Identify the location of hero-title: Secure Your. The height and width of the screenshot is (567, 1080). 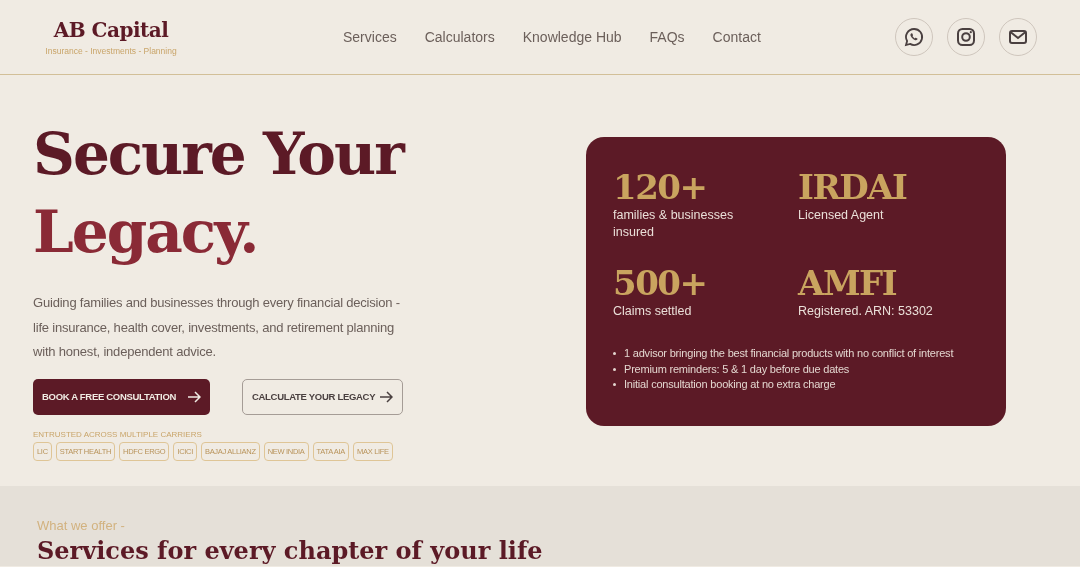
(219, 154).